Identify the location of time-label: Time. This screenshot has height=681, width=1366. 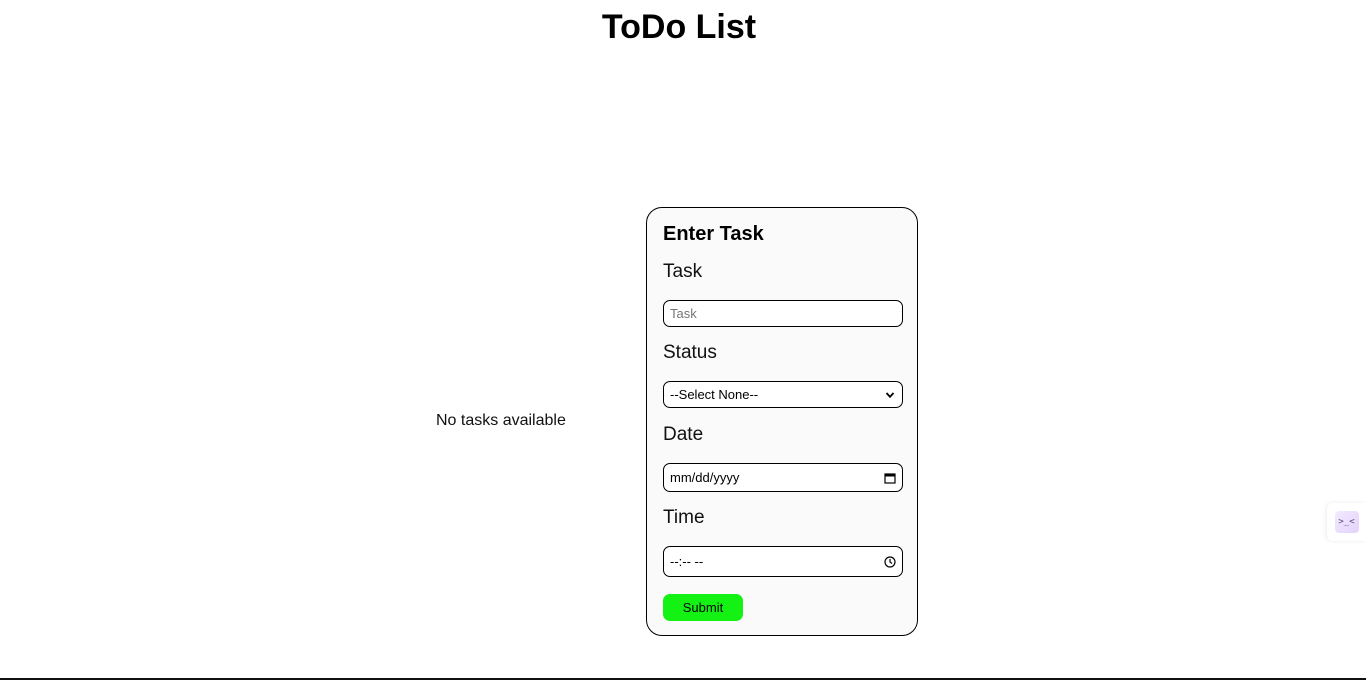
(684, 517).